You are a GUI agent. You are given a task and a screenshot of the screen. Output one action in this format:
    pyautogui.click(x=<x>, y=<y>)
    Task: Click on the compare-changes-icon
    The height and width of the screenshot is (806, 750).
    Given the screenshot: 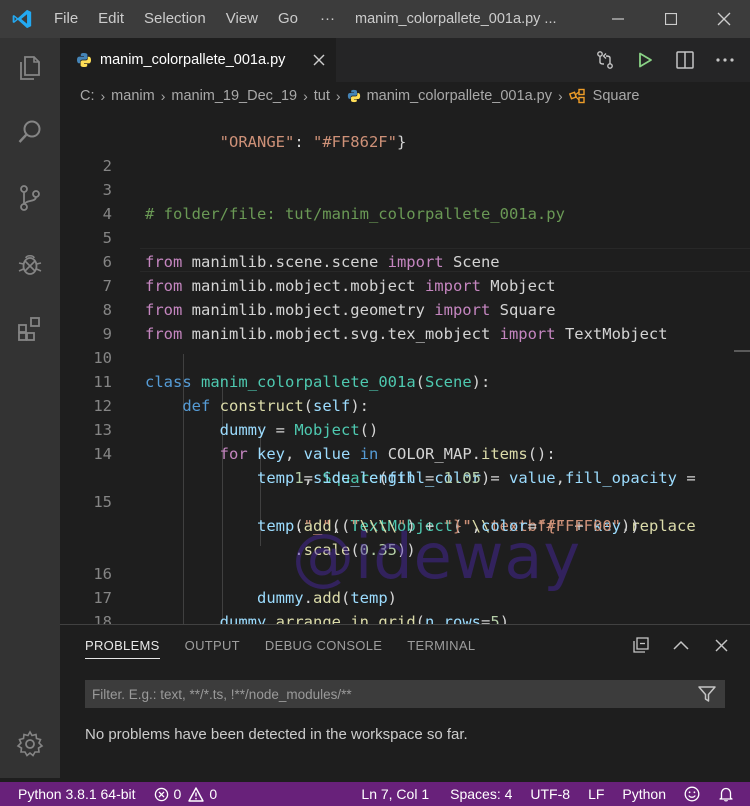 What is the action you would take?
    pyautogui.click(x=605, y=60)
    